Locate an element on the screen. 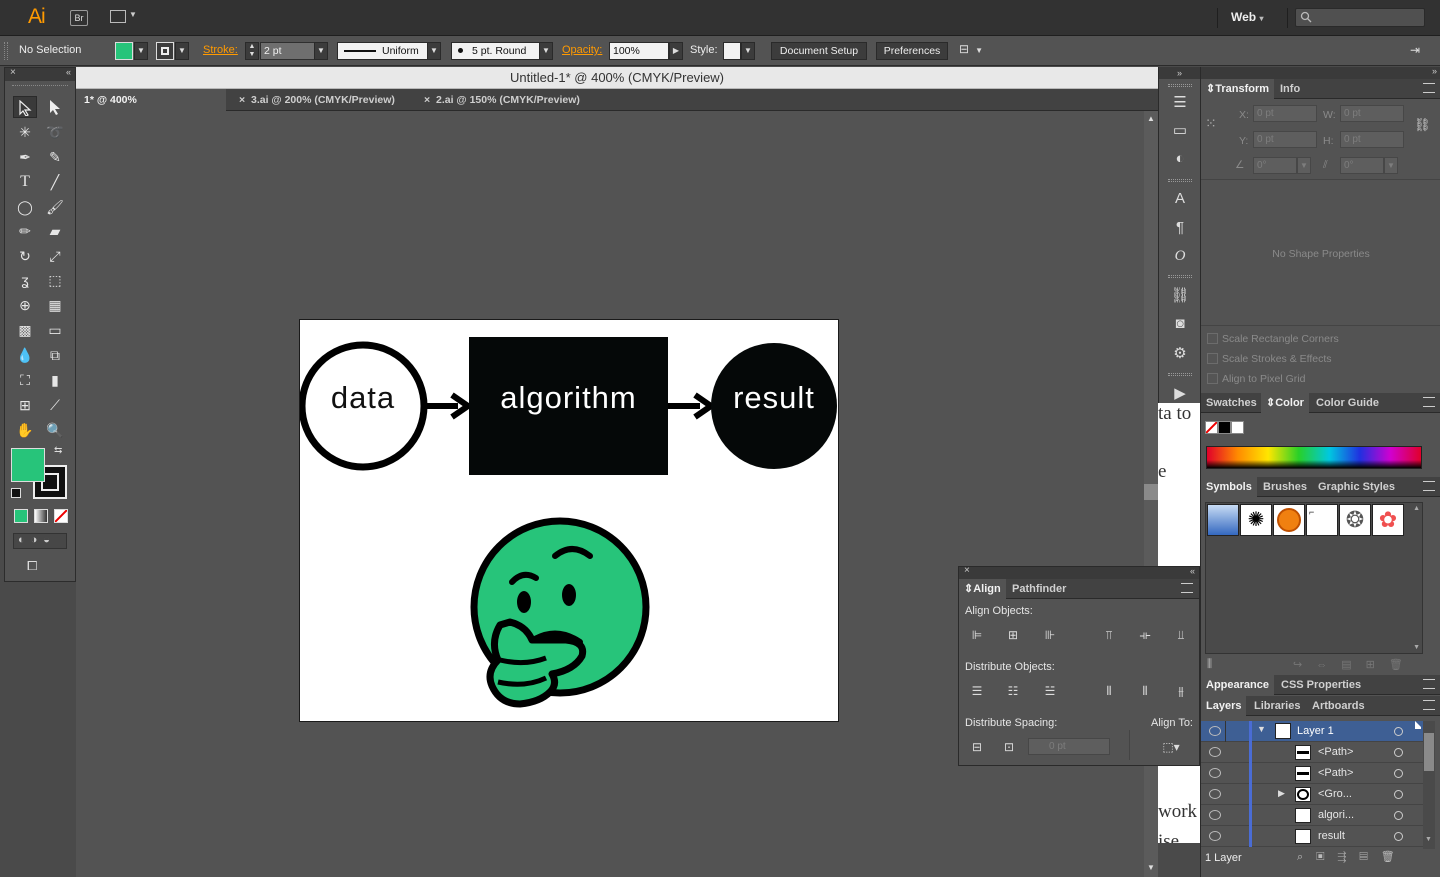 The height and width of the screenshot is (877, 1440). white-color-icon is located at coordinates (1237, 427).